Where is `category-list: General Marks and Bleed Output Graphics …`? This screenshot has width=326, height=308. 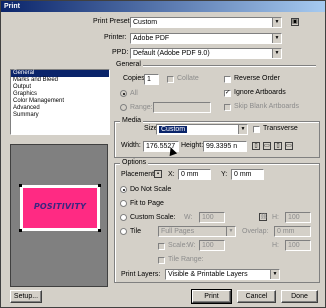
category-list: General Marks and Bleed Output Graphics … is located at coordinates (60, 102).